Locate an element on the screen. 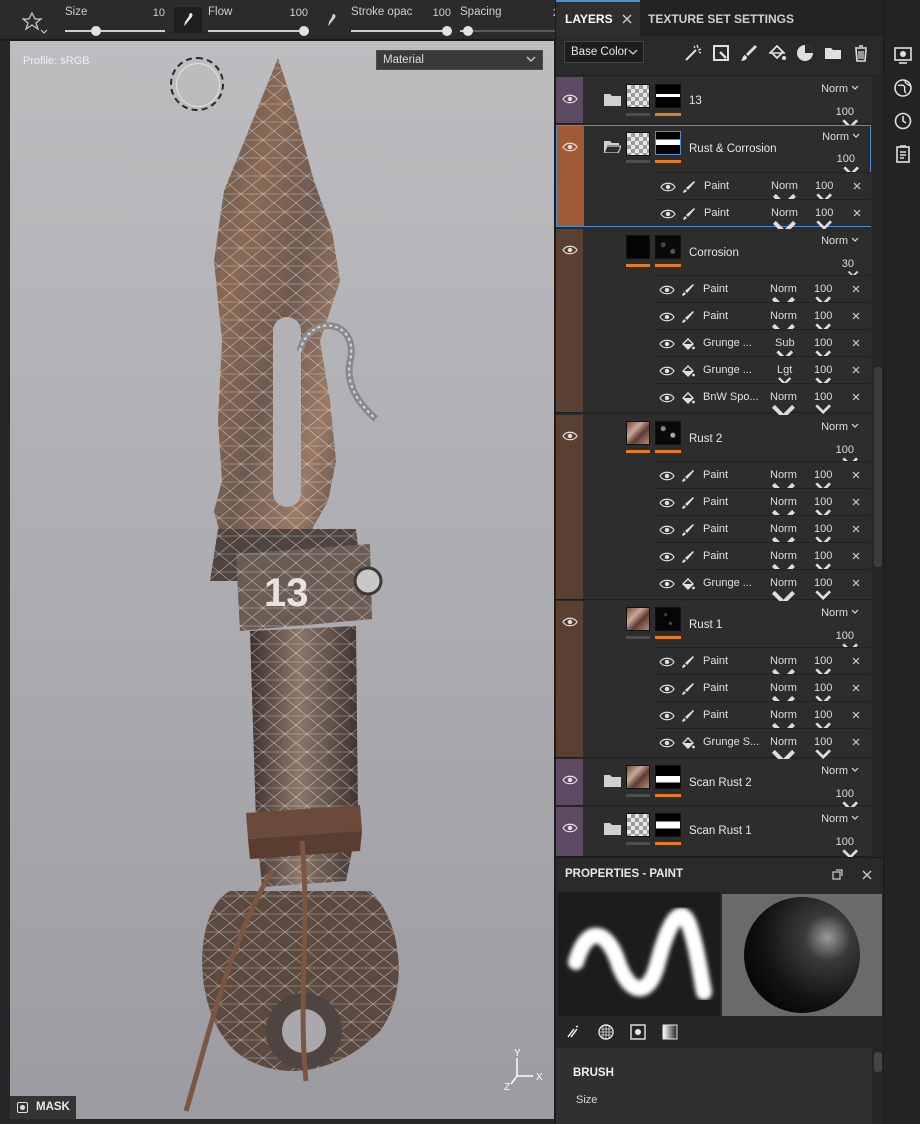 This screenshot has width=920, height=1124. delete-layer-icon is located at coordinates (861, 53).